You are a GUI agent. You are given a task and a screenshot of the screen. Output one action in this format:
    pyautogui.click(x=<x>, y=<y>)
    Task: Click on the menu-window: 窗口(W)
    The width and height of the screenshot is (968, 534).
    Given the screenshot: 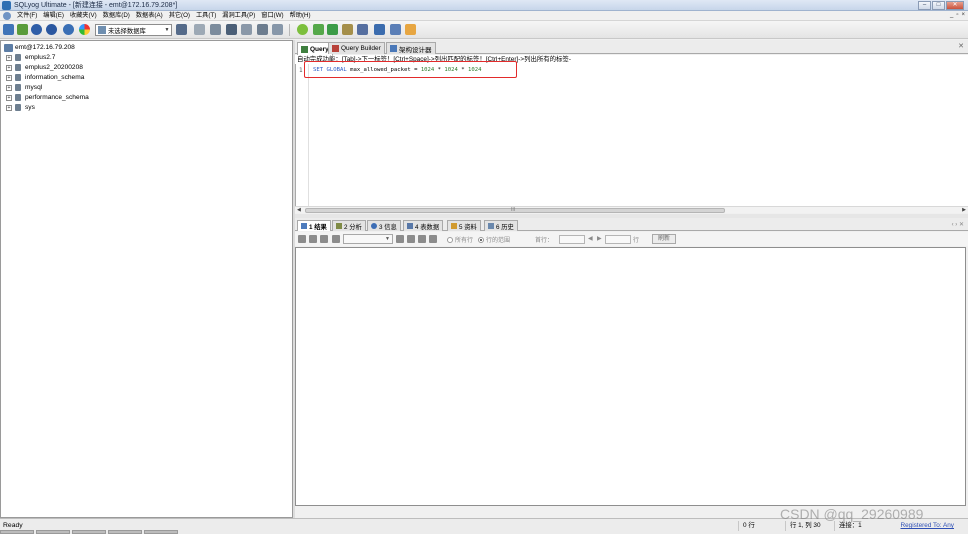 What is the action you would take?
    pyautogui.click(x=272, y=16)
    